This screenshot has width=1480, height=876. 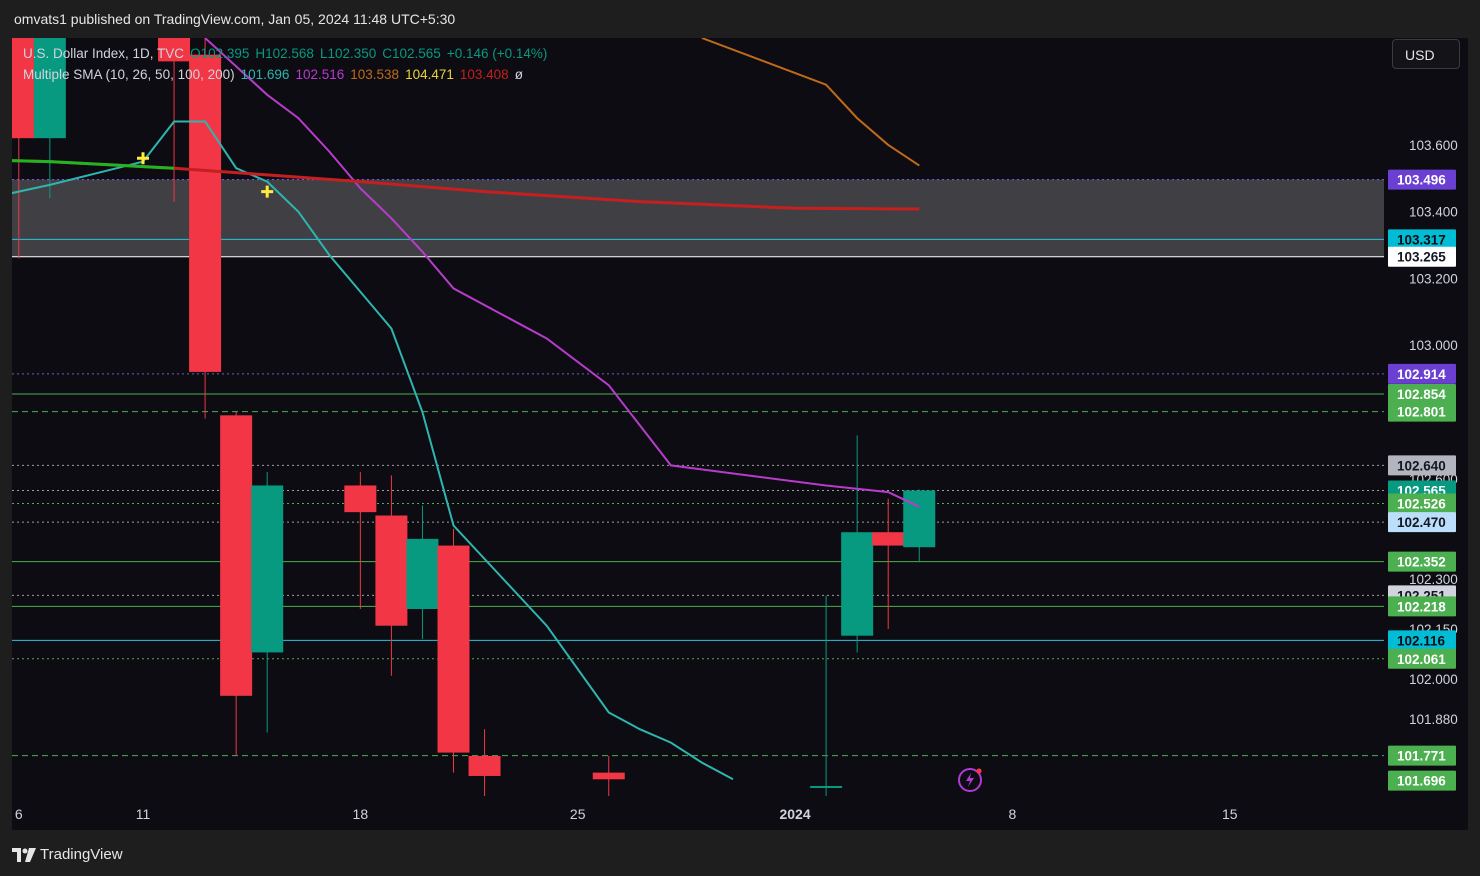 What do you see at coordinates (1421, 522) in the screenshot?
I see `price-label-text: 102.470` at bounding box center [1421, 522].